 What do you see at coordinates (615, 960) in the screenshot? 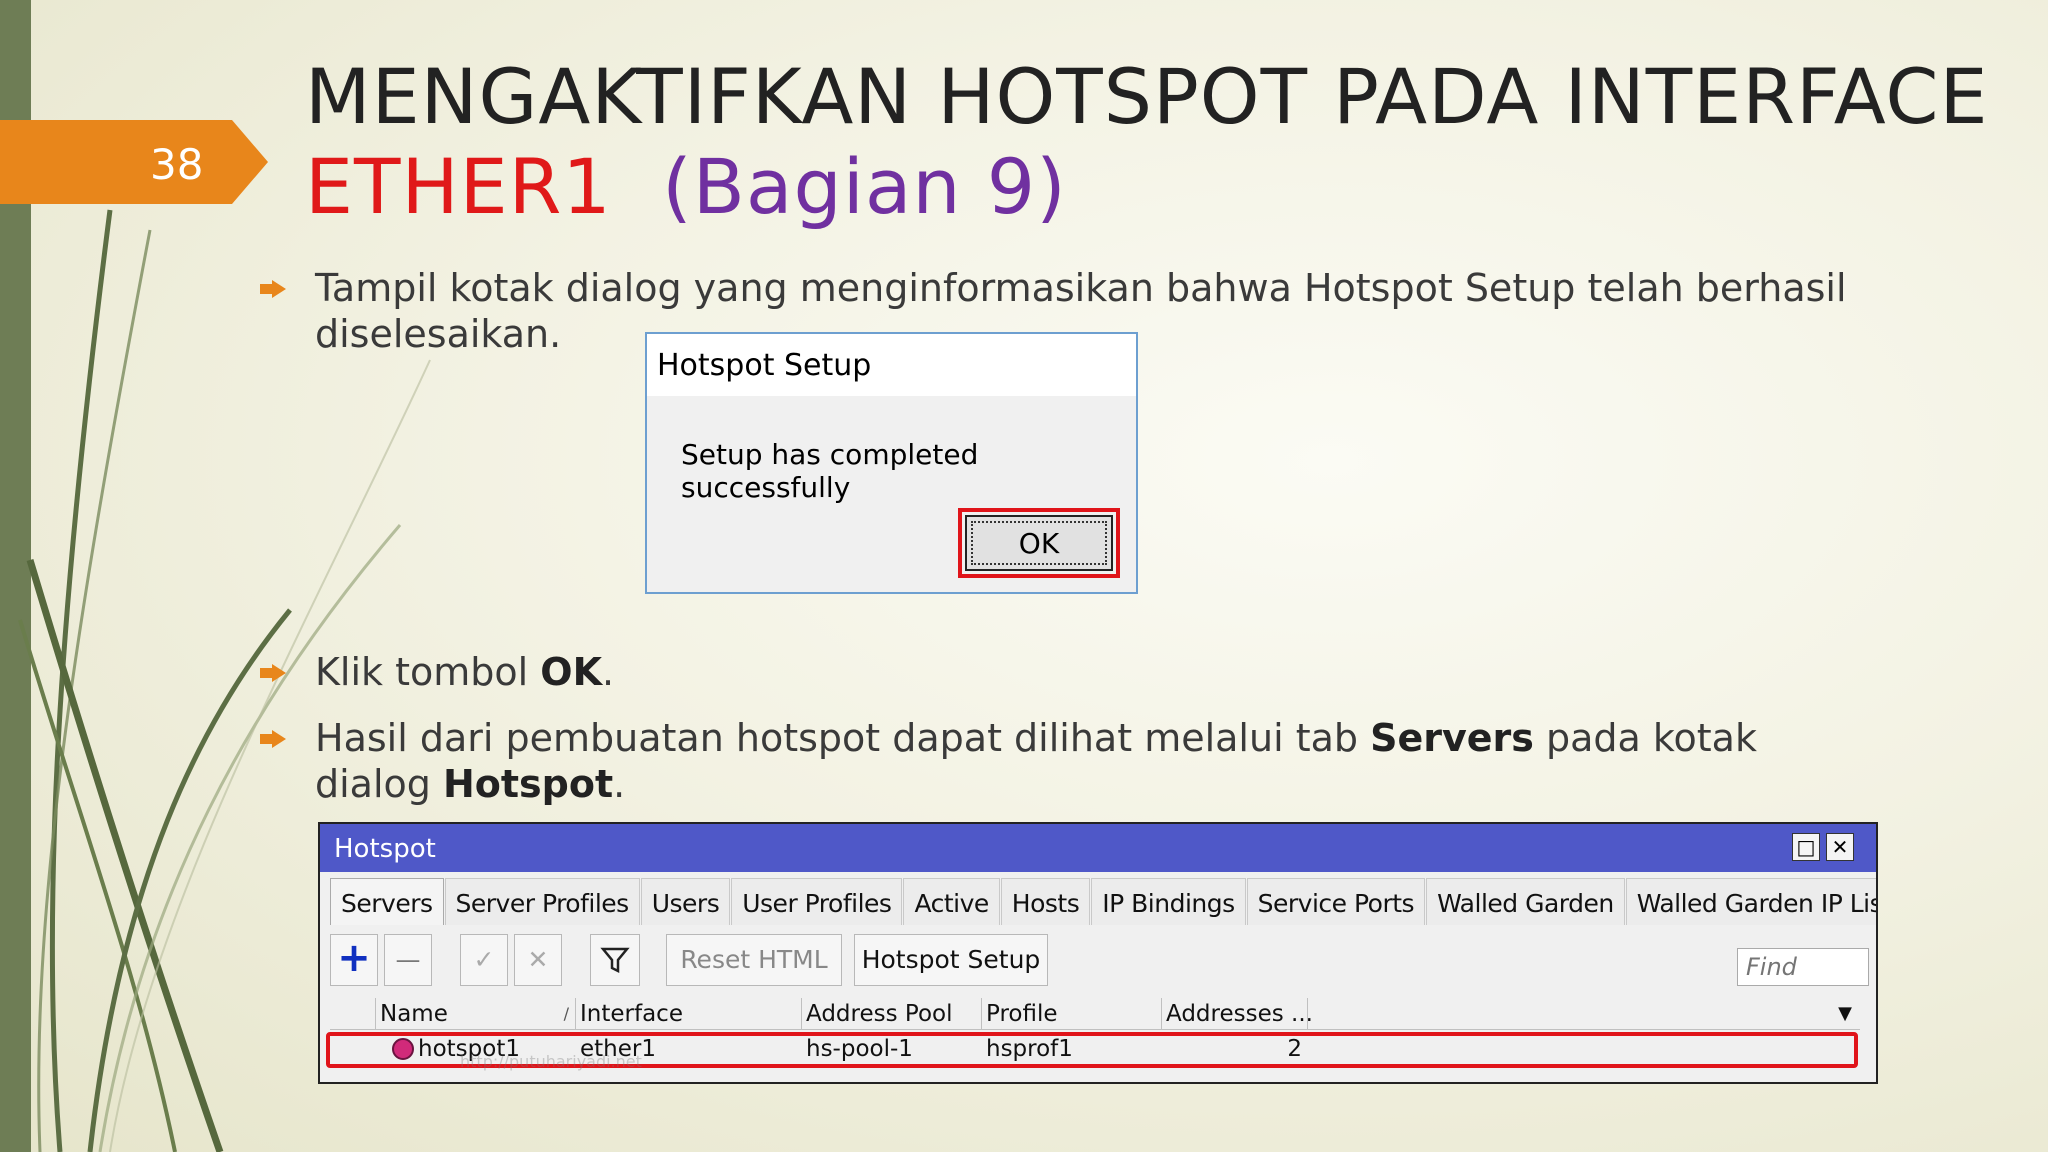
I see `filter-icon` at bounding box center [615, 960].